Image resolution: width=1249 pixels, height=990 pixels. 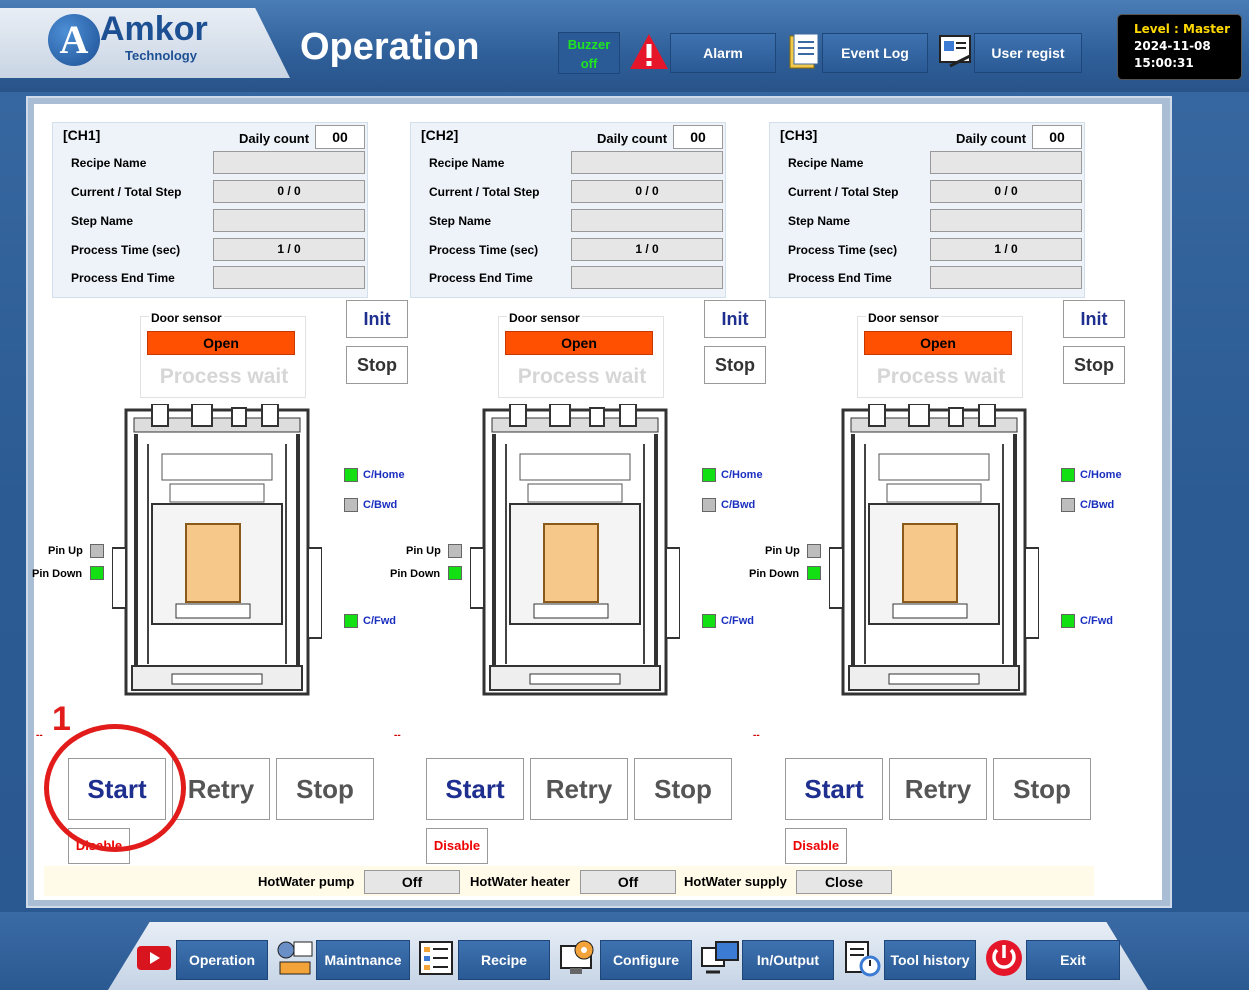 What do you see at coordinates (1073, 960) in the screenshot?
I see `nav-exit-button: Exit` at bounding box center [1073, 960].